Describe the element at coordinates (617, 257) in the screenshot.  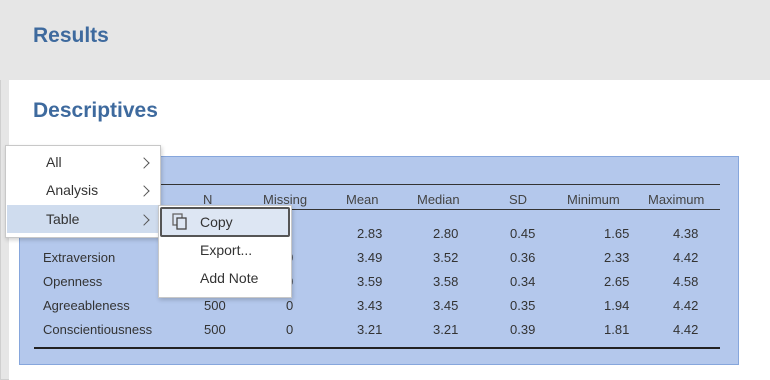
I see `table-cell-minimum: 2.33` at that location.